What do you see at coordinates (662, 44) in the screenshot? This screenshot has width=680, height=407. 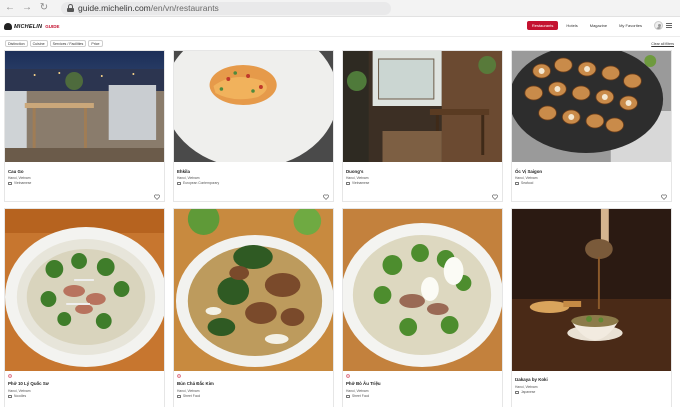 I see `clear-filters-link: Clear all filters` at bounding box center [662, 44].